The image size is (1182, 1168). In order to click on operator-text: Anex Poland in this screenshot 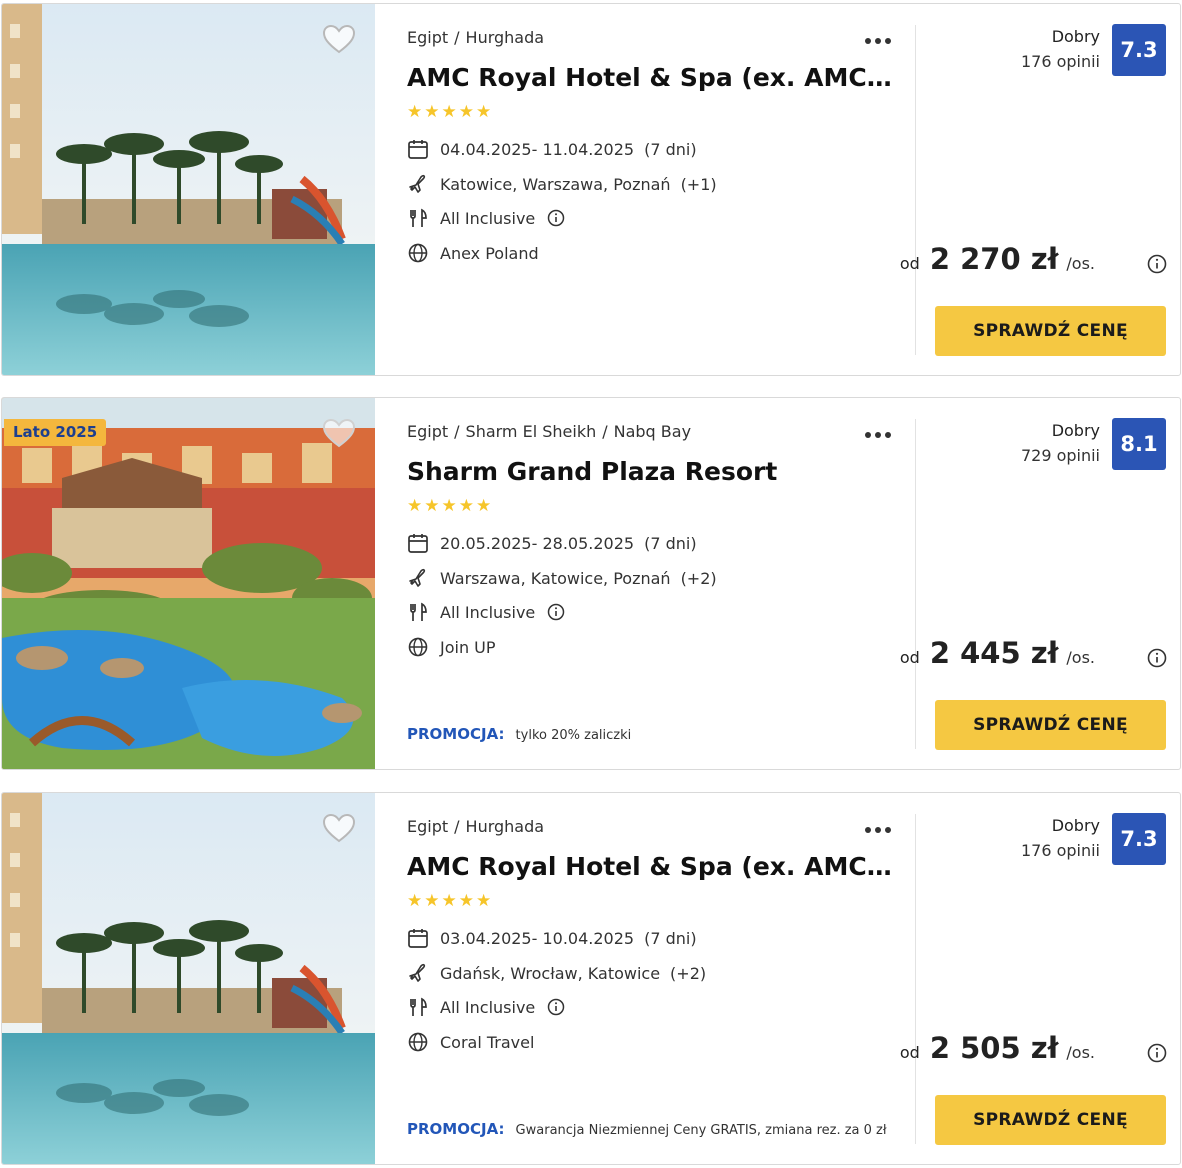, I will do `click(489, 253)`.